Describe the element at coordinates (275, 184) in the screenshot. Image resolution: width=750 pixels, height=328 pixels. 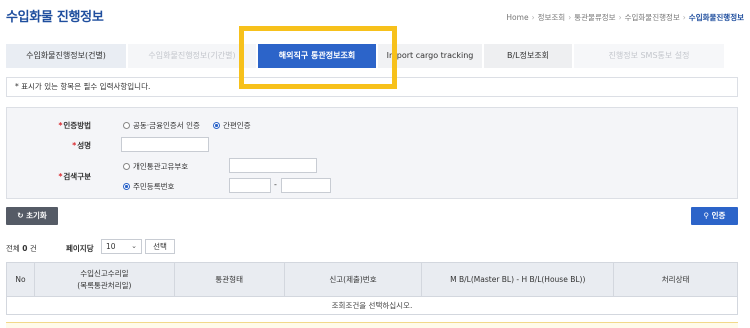
I see `resident-number-dash: -` at that location.